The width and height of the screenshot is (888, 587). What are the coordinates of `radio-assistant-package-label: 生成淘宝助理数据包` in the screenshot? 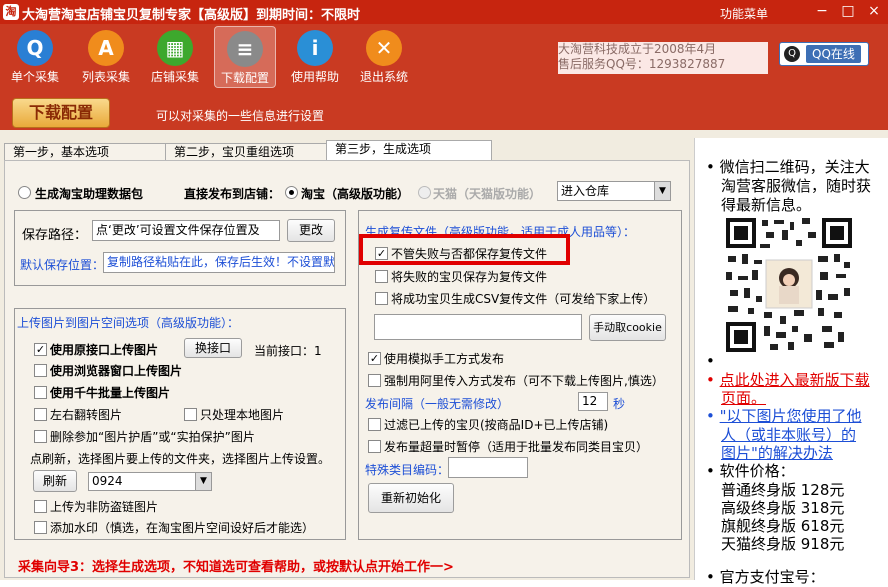 It's located at (89, 194).